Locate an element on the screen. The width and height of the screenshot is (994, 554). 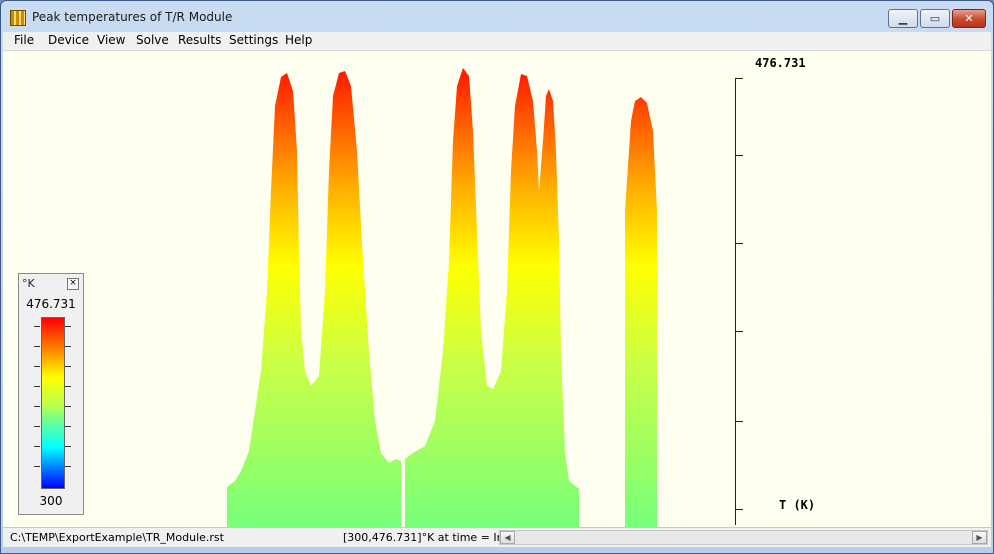
menu-results: Results is located at coordinates (199, 40).